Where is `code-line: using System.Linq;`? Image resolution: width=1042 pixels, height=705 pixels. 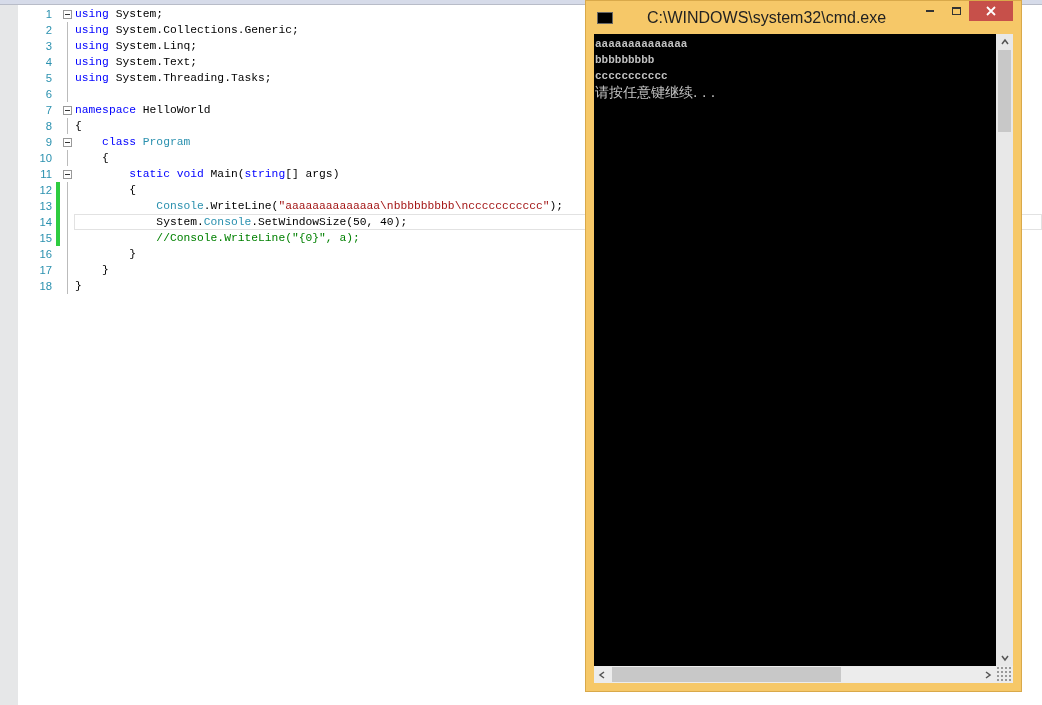 code-line: using System.Linq; is located at coordinates (136, 46).